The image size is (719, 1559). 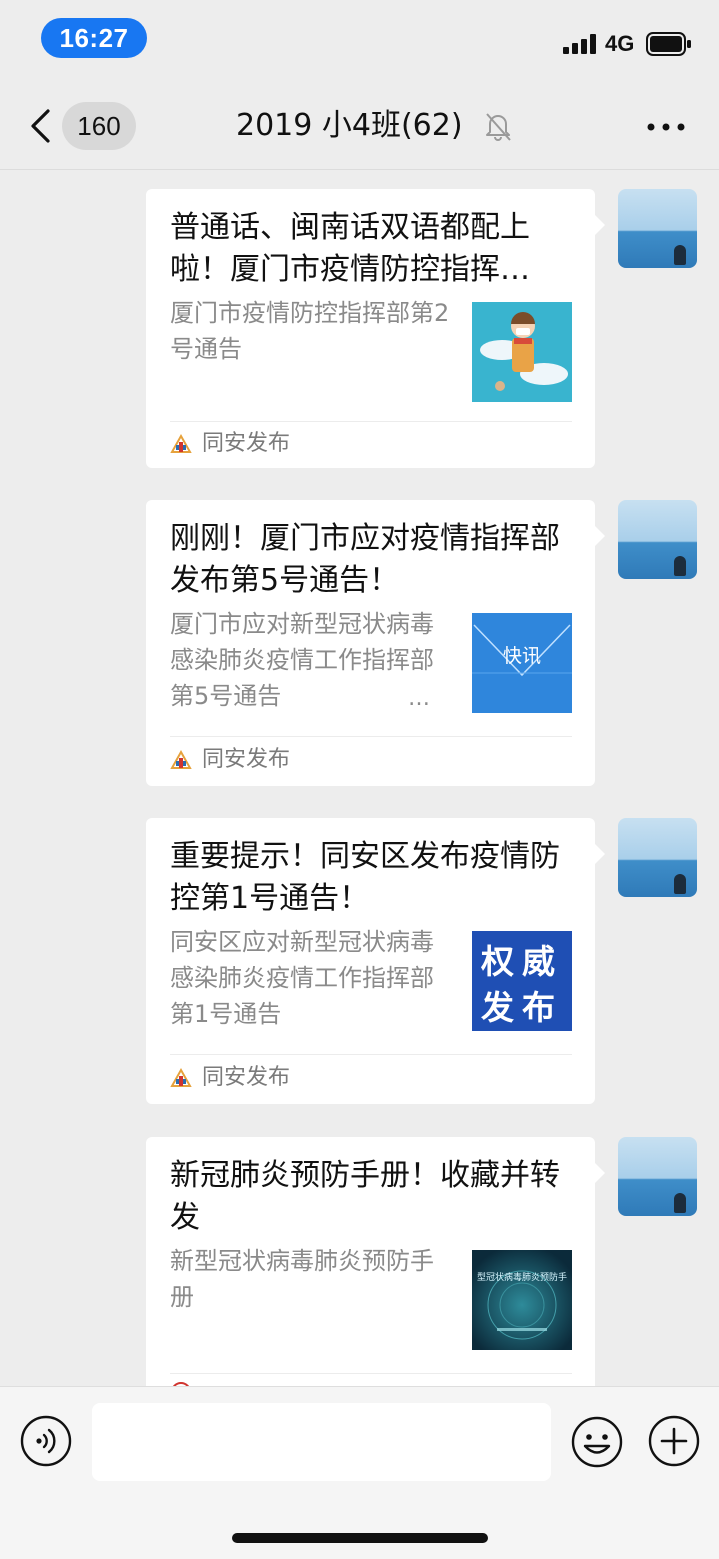 I want to click on article-description: 同安区应对新型冠状病毒感染肺炎疫情工作指挥部第1号通告, so click(x=302, y=978).